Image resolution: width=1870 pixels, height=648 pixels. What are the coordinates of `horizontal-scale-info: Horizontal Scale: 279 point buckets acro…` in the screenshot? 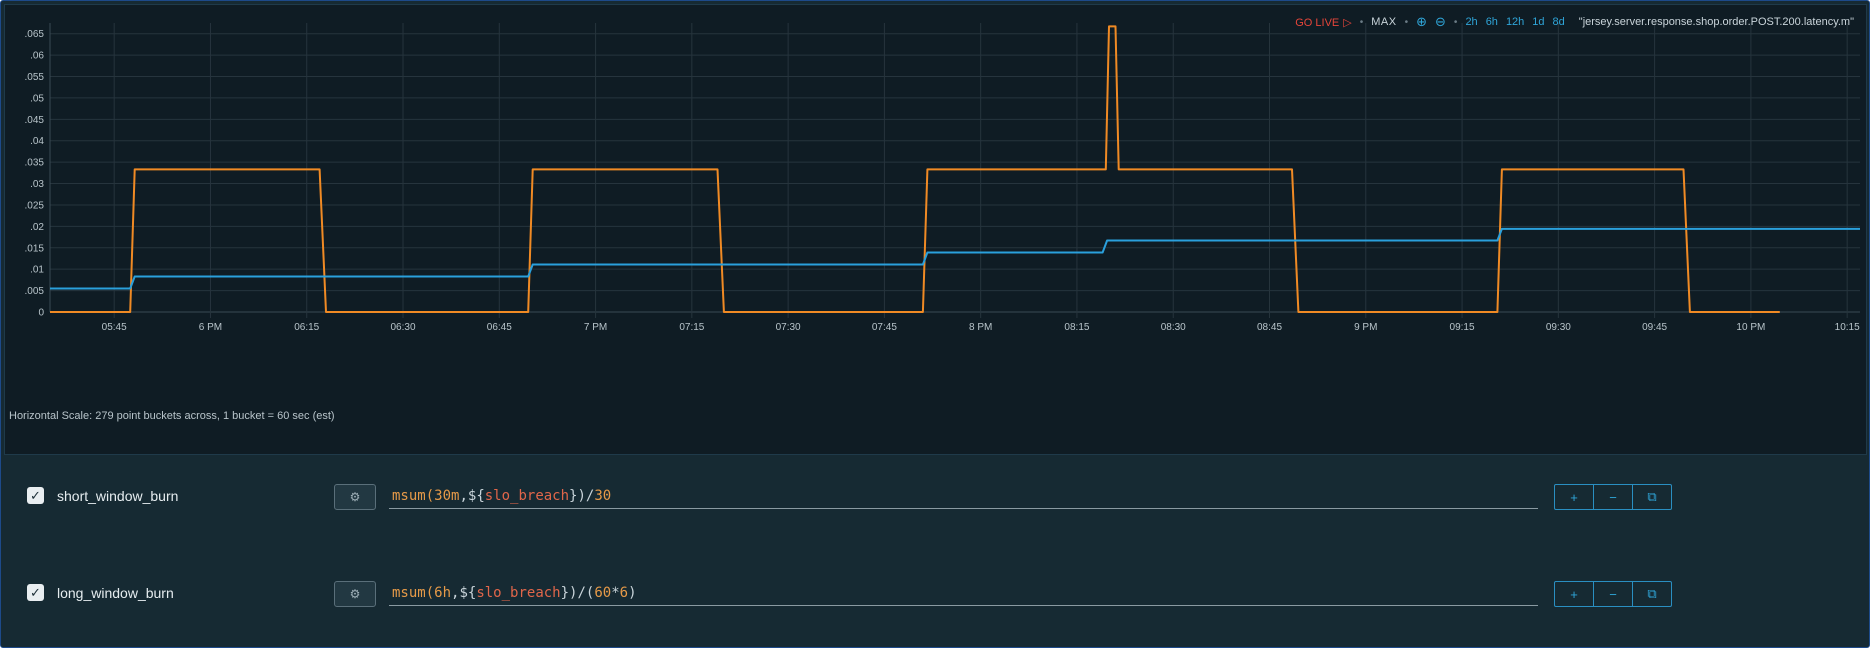 It's located at (172, 416).